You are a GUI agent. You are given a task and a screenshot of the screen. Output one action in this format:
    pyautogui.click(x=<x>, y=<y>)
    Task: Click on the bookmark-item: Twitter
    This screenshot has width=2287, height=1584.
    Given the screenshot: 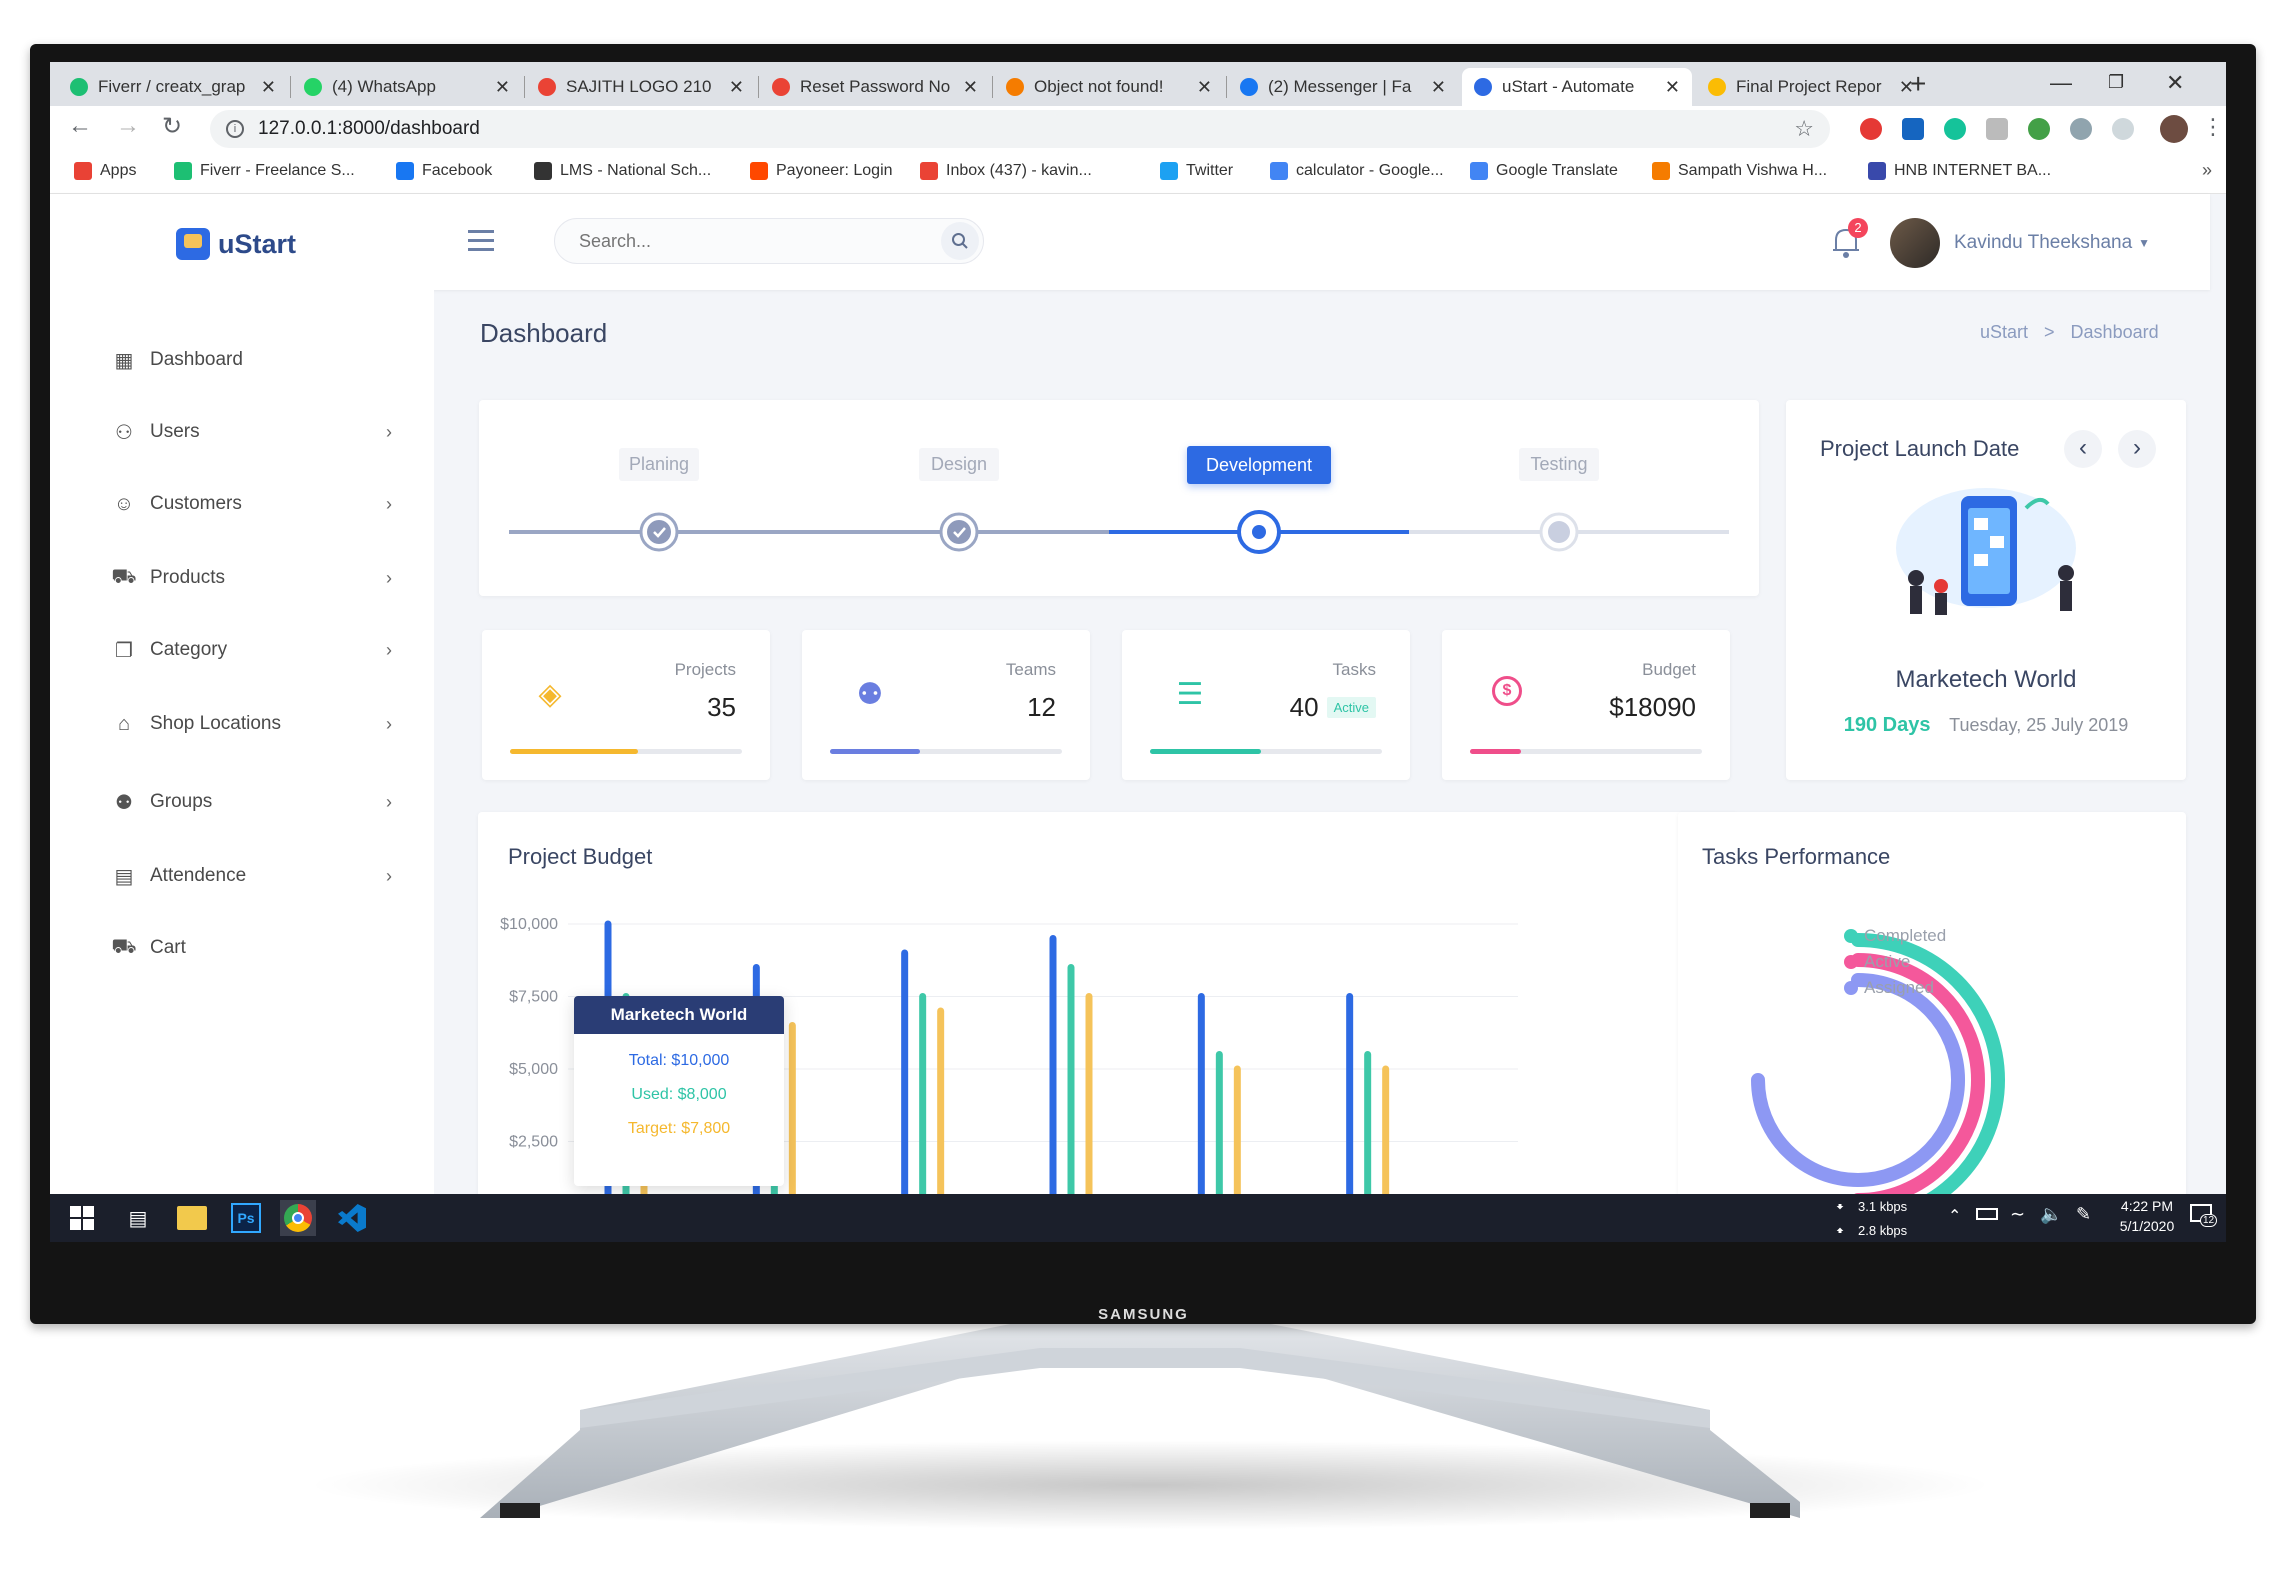 What is the action you would take?
    pyautogui.click(x=1196, y=171)
    